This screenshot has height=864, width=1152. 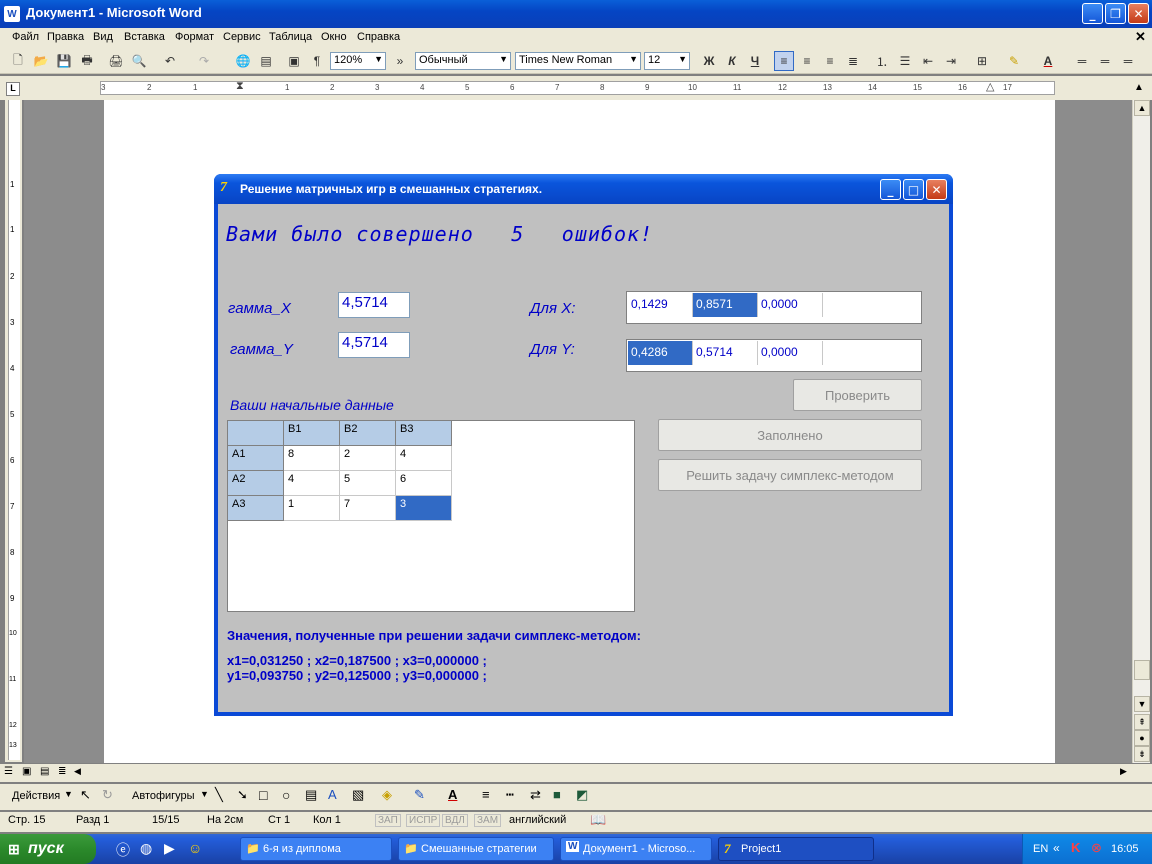 What do you see at coordinates (374, 345) in the screenshot?
I see `gamma-y-field: 4,5714` at bounding box center [374, 345].